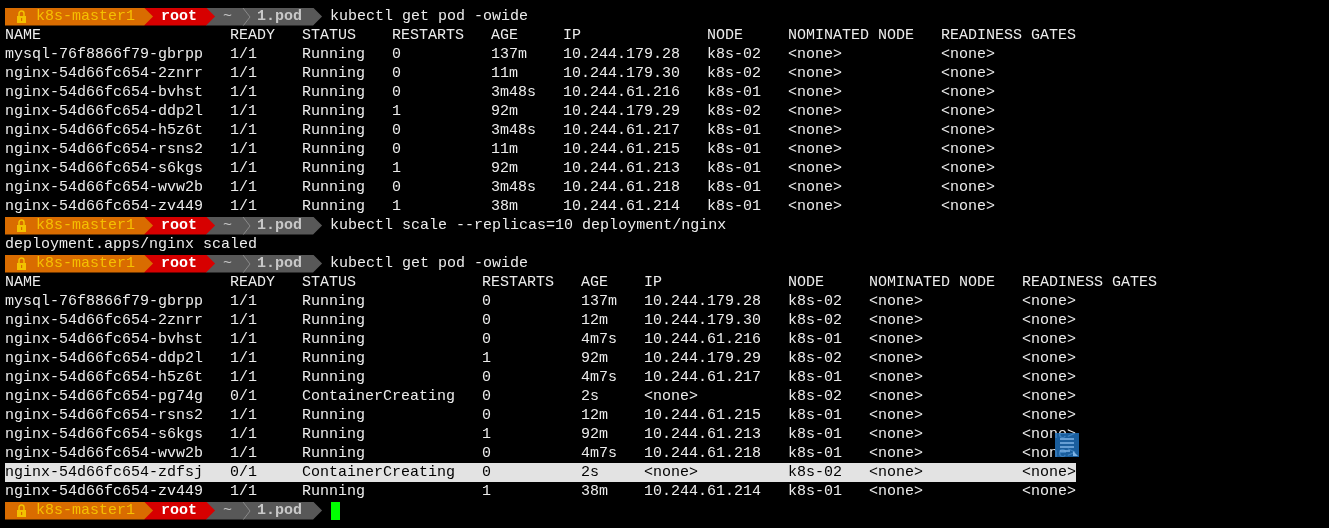 This screenshot has width=1329, height=528. What do you see at coordinates (807, 282) in the screenshot?
I see `column-header: NODE` at bounding box center [807, 282].